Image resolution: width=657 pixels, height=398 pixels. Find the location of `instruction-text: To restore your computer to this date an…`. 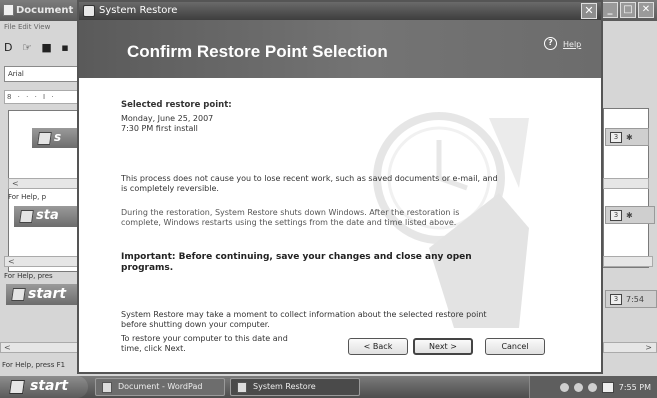

instruction-text: To restore your computer to this date an… is located at coordinates (204, 343).